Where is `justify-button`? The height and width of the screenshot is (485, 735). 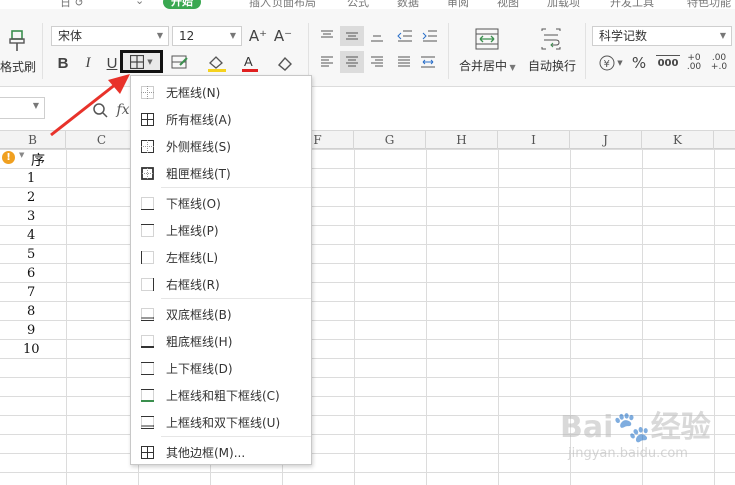
justify-button is located at coordinates (404, 62).